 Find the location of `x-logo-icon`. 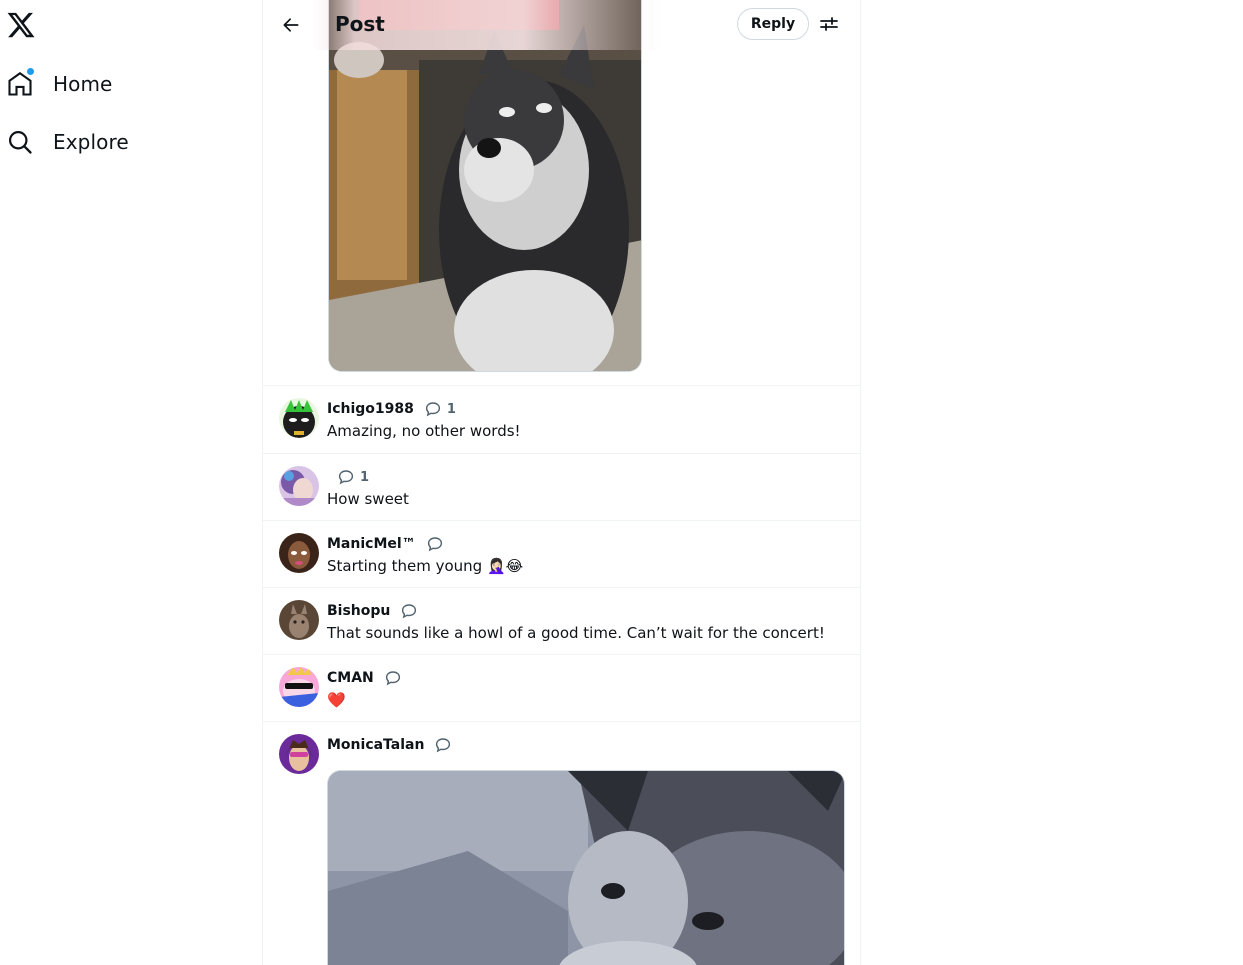

x-logo-icon is located at coordinates (21, 25).